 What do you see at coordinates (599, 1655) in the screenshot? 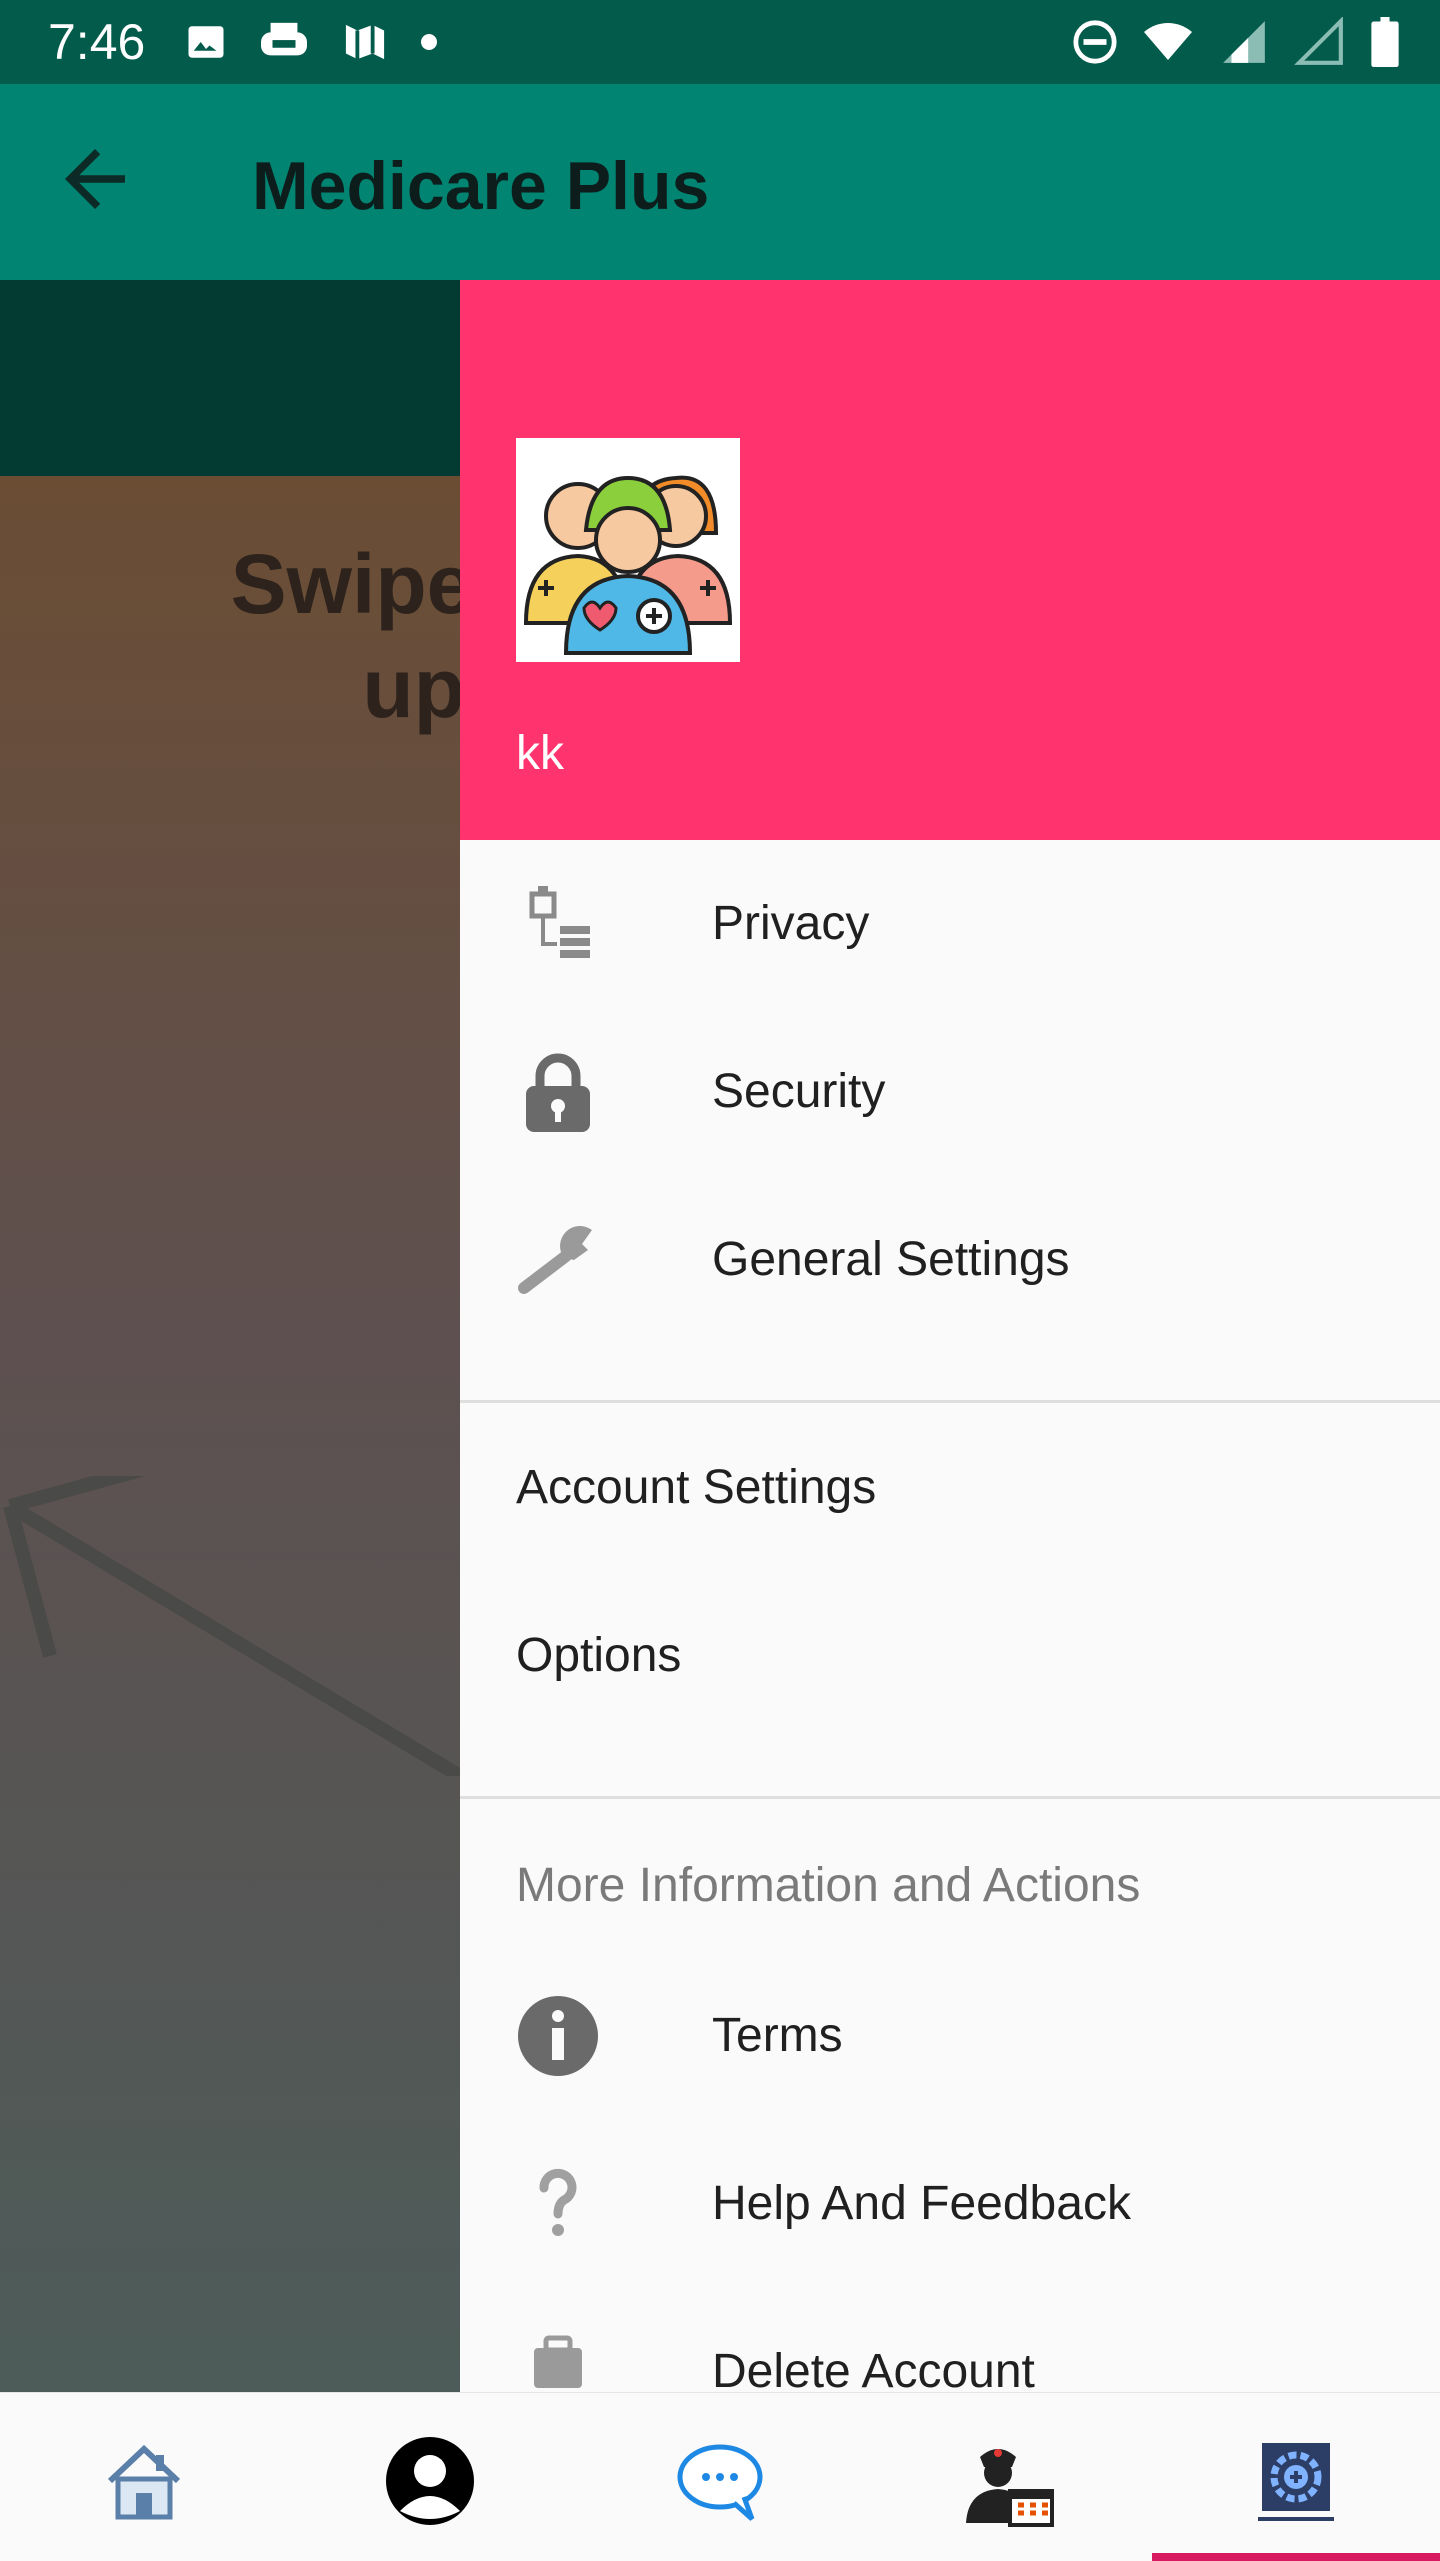
I see `menu-label-options: Options` at bounding box center [599, 1655].